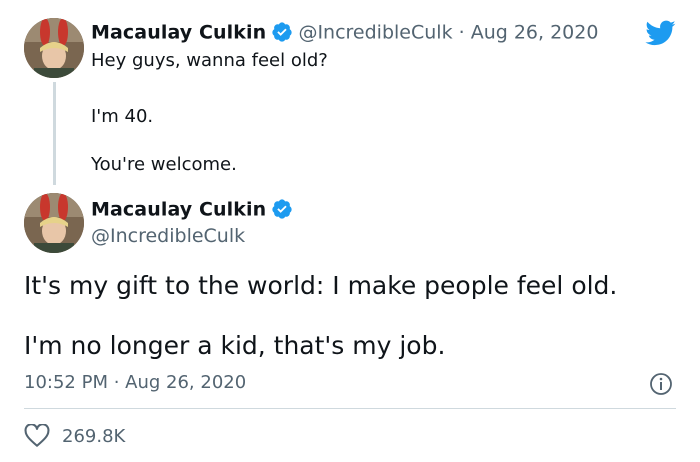 The image size is (700, 462). What do you see at coordinates (54, 223) in the screenshot?
I see `main-author-avatar` at bounding box center [54, 223].